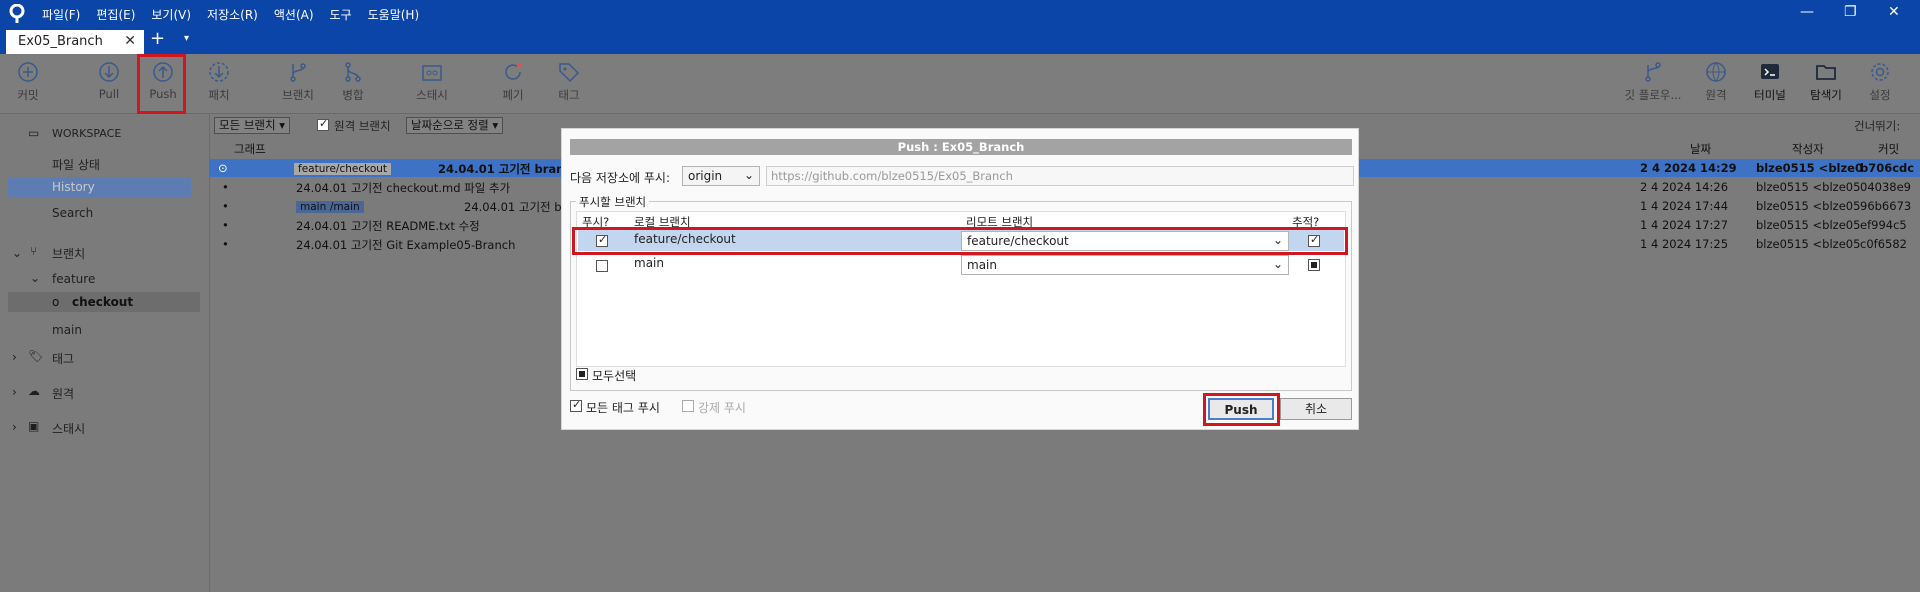 The image size is (1920, 592). I want to click on commit-button: 커밋, so click(28, 81).